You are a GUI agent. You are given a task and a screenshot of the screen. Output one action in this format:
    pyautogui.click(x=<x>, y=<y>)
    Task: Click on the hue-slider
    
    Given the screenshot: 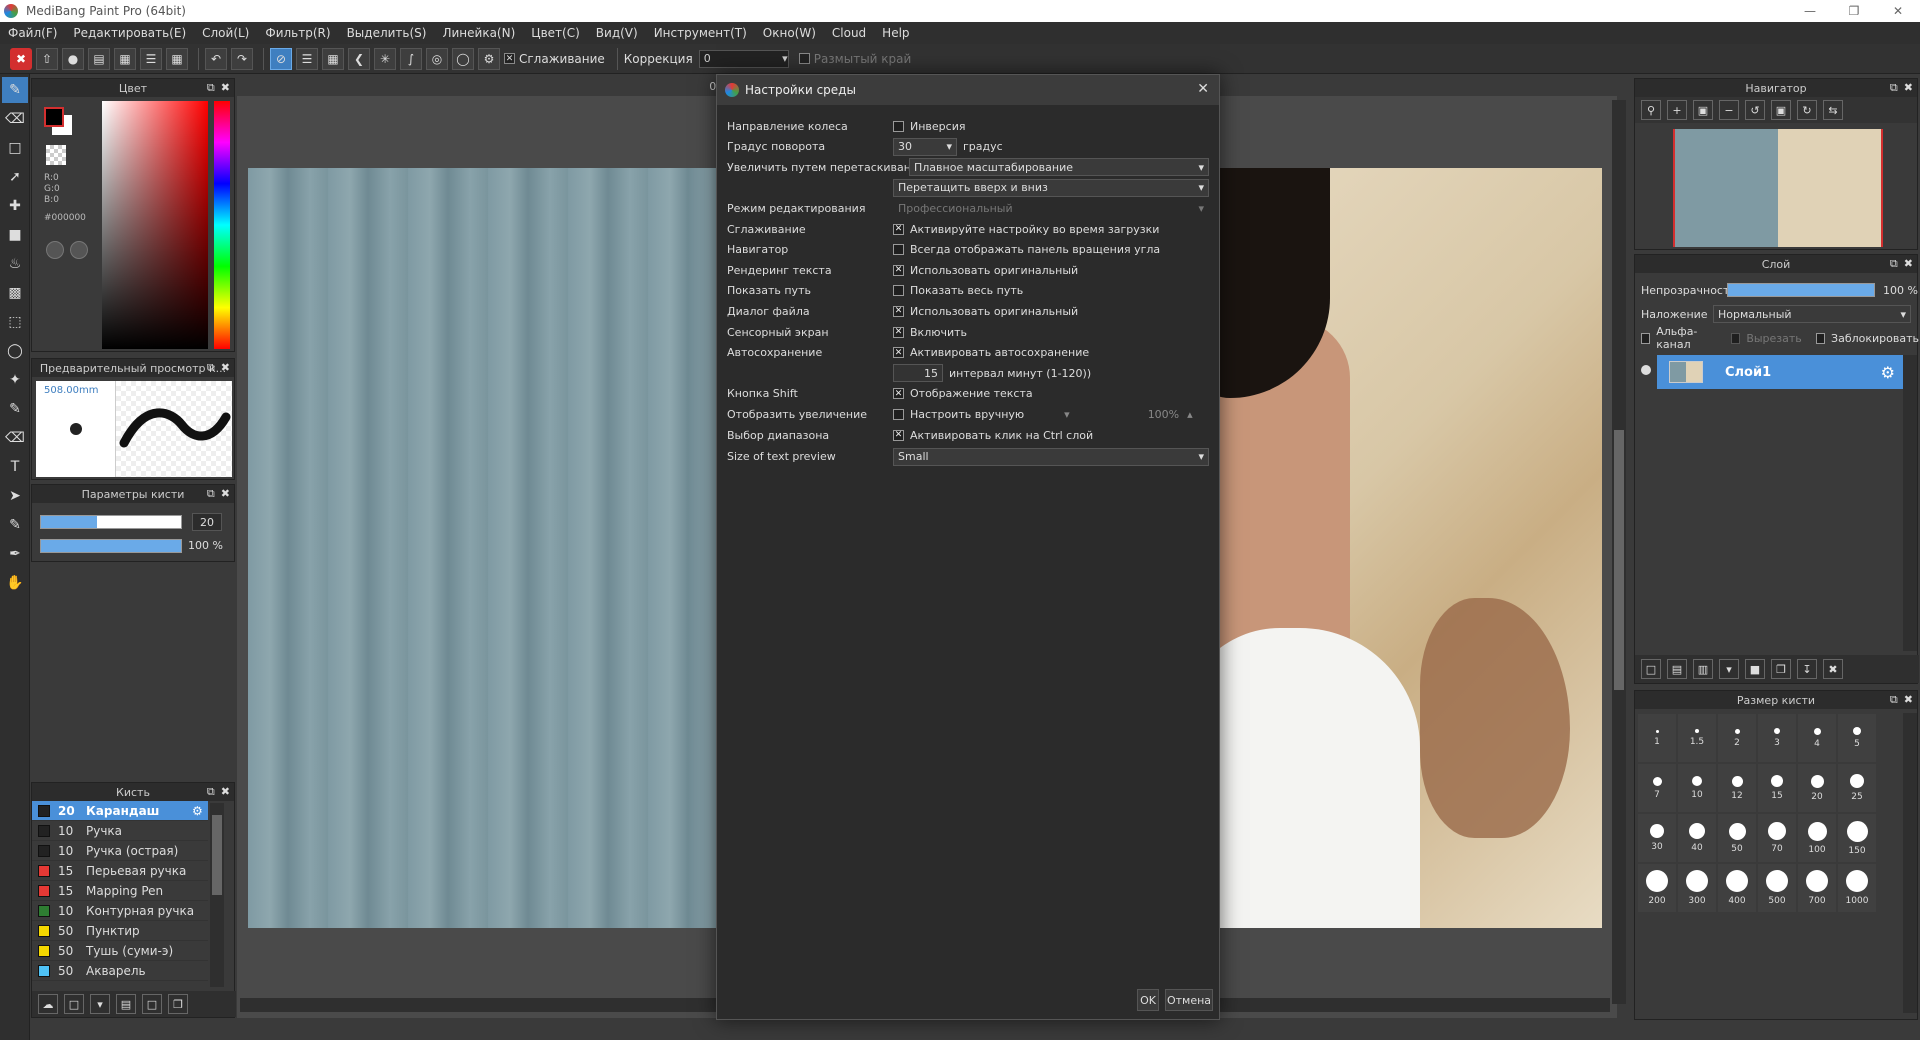 What is the action you would take?
    pyautogui.click(x=222, y=225)
    